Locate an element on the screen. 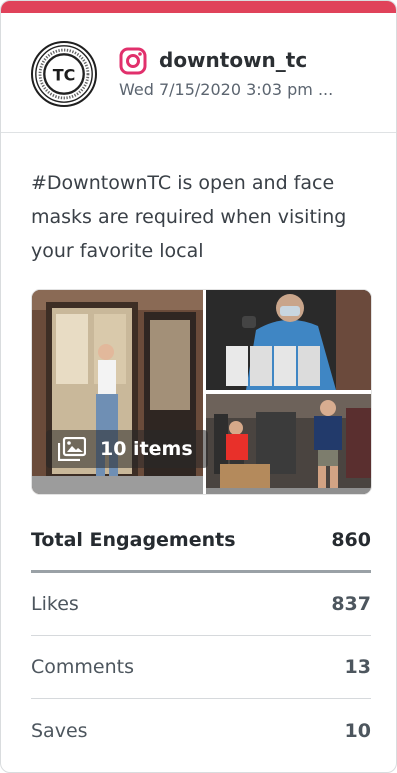  items-count: 10 items is located at coordinates (146, 449).